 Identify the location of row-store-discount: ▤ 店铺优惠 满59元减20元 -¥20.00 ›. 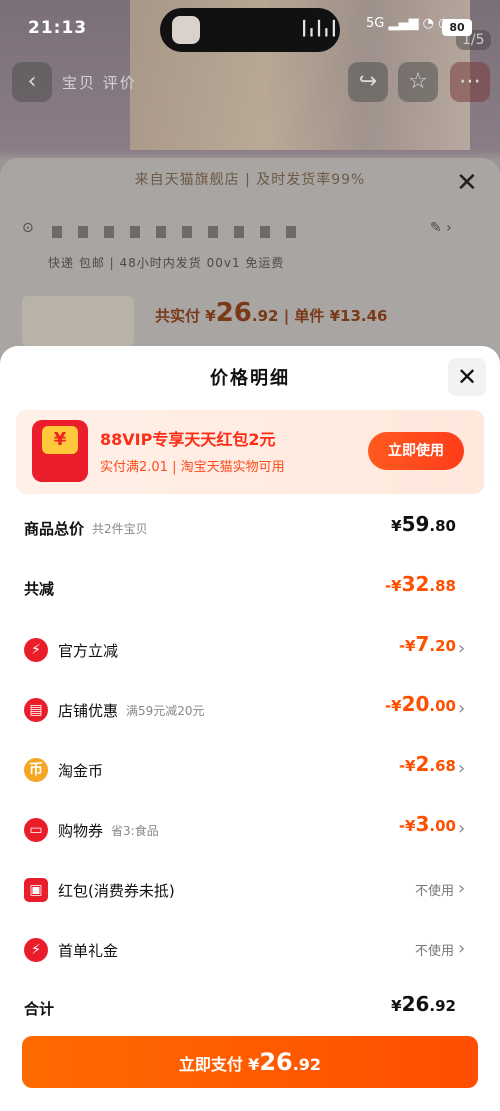
(250, 710).